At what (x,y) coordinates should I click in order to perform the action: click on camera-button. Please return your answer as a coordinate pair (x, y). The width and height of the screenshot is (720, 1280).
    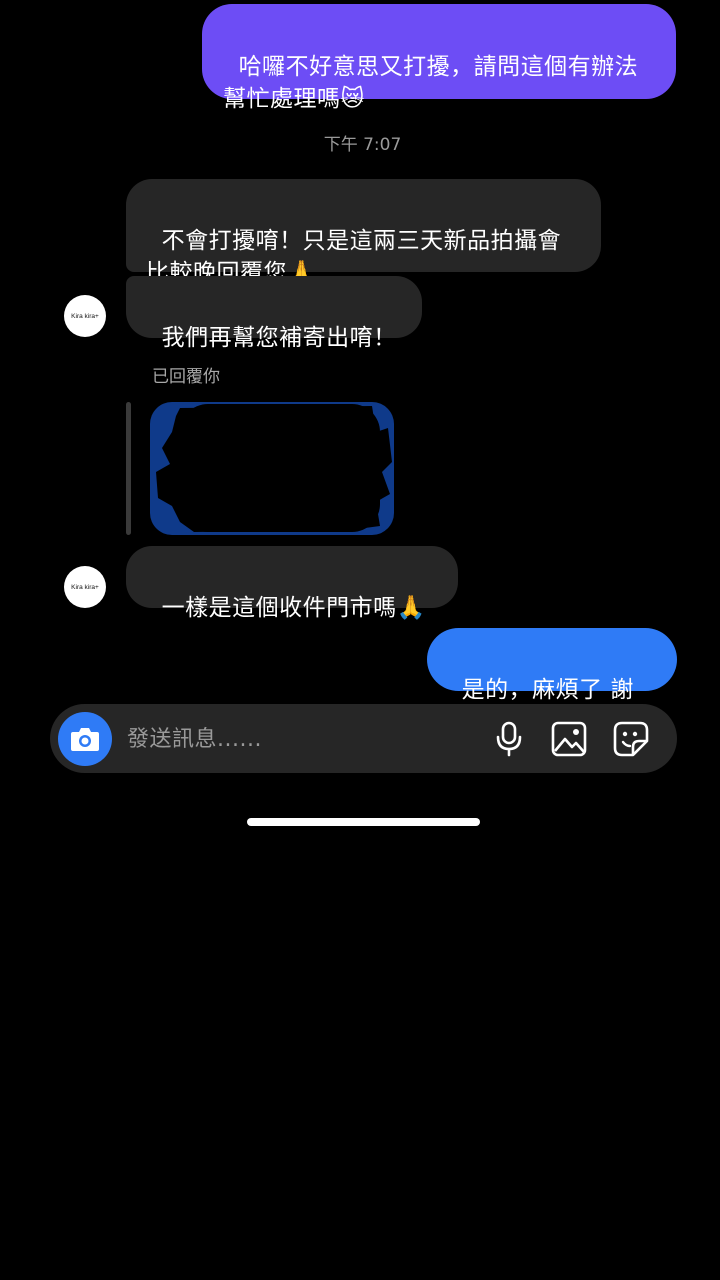
    Looking at the image, I should click on (85, 739).